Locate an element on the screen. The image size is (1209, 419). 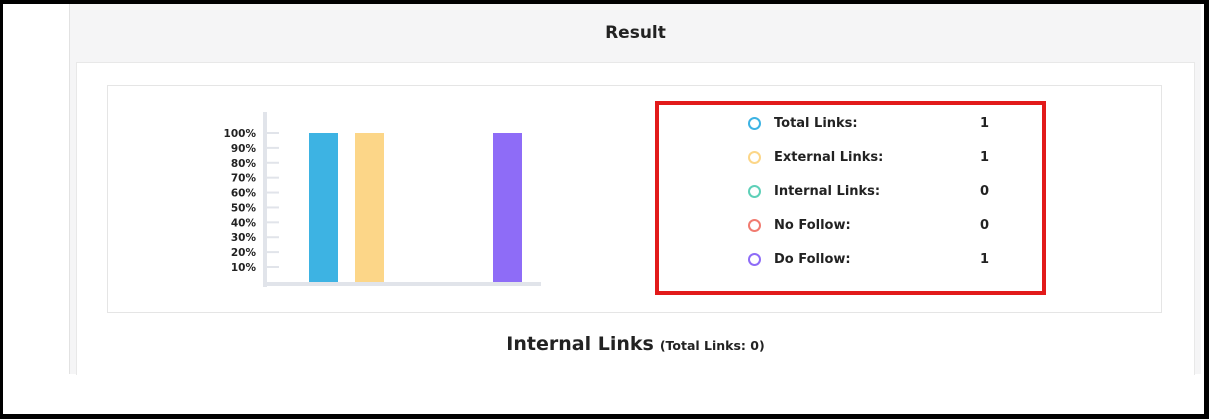
y-tick-label: 30% is located at coordinates (244, 238).